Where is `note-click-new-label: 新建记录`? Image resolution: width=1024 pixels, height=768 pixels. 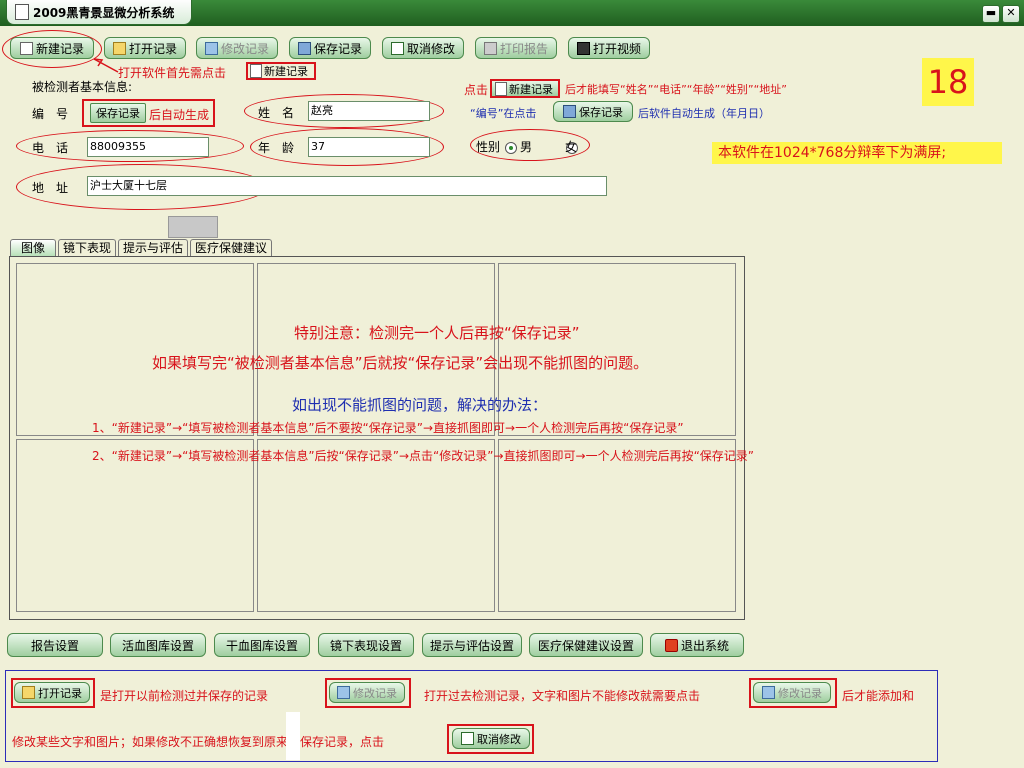
note-click-new-label: 新建记录 is located at coordinates (531, 89).